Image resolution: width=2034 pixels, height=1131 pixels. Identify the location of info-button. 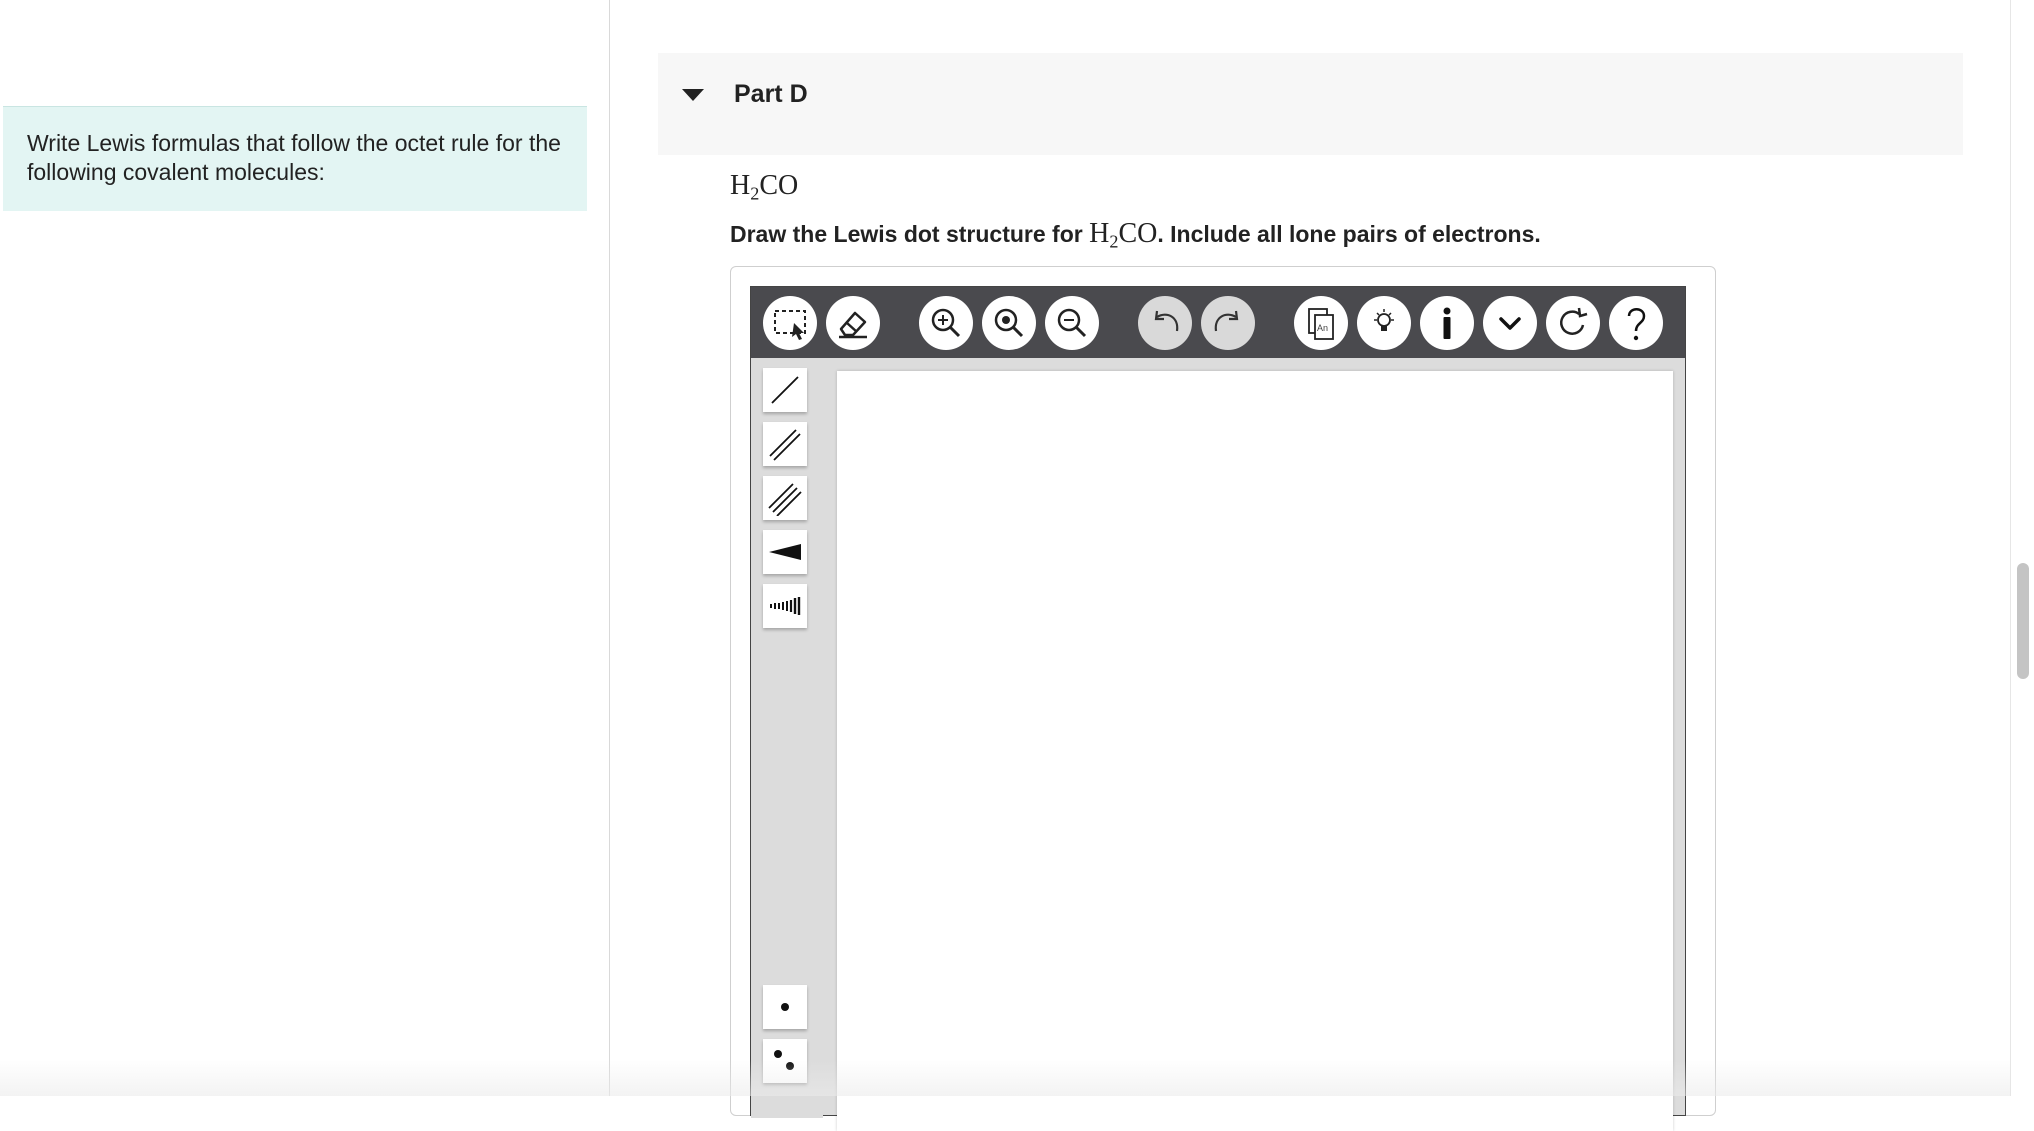
(1447, 323).